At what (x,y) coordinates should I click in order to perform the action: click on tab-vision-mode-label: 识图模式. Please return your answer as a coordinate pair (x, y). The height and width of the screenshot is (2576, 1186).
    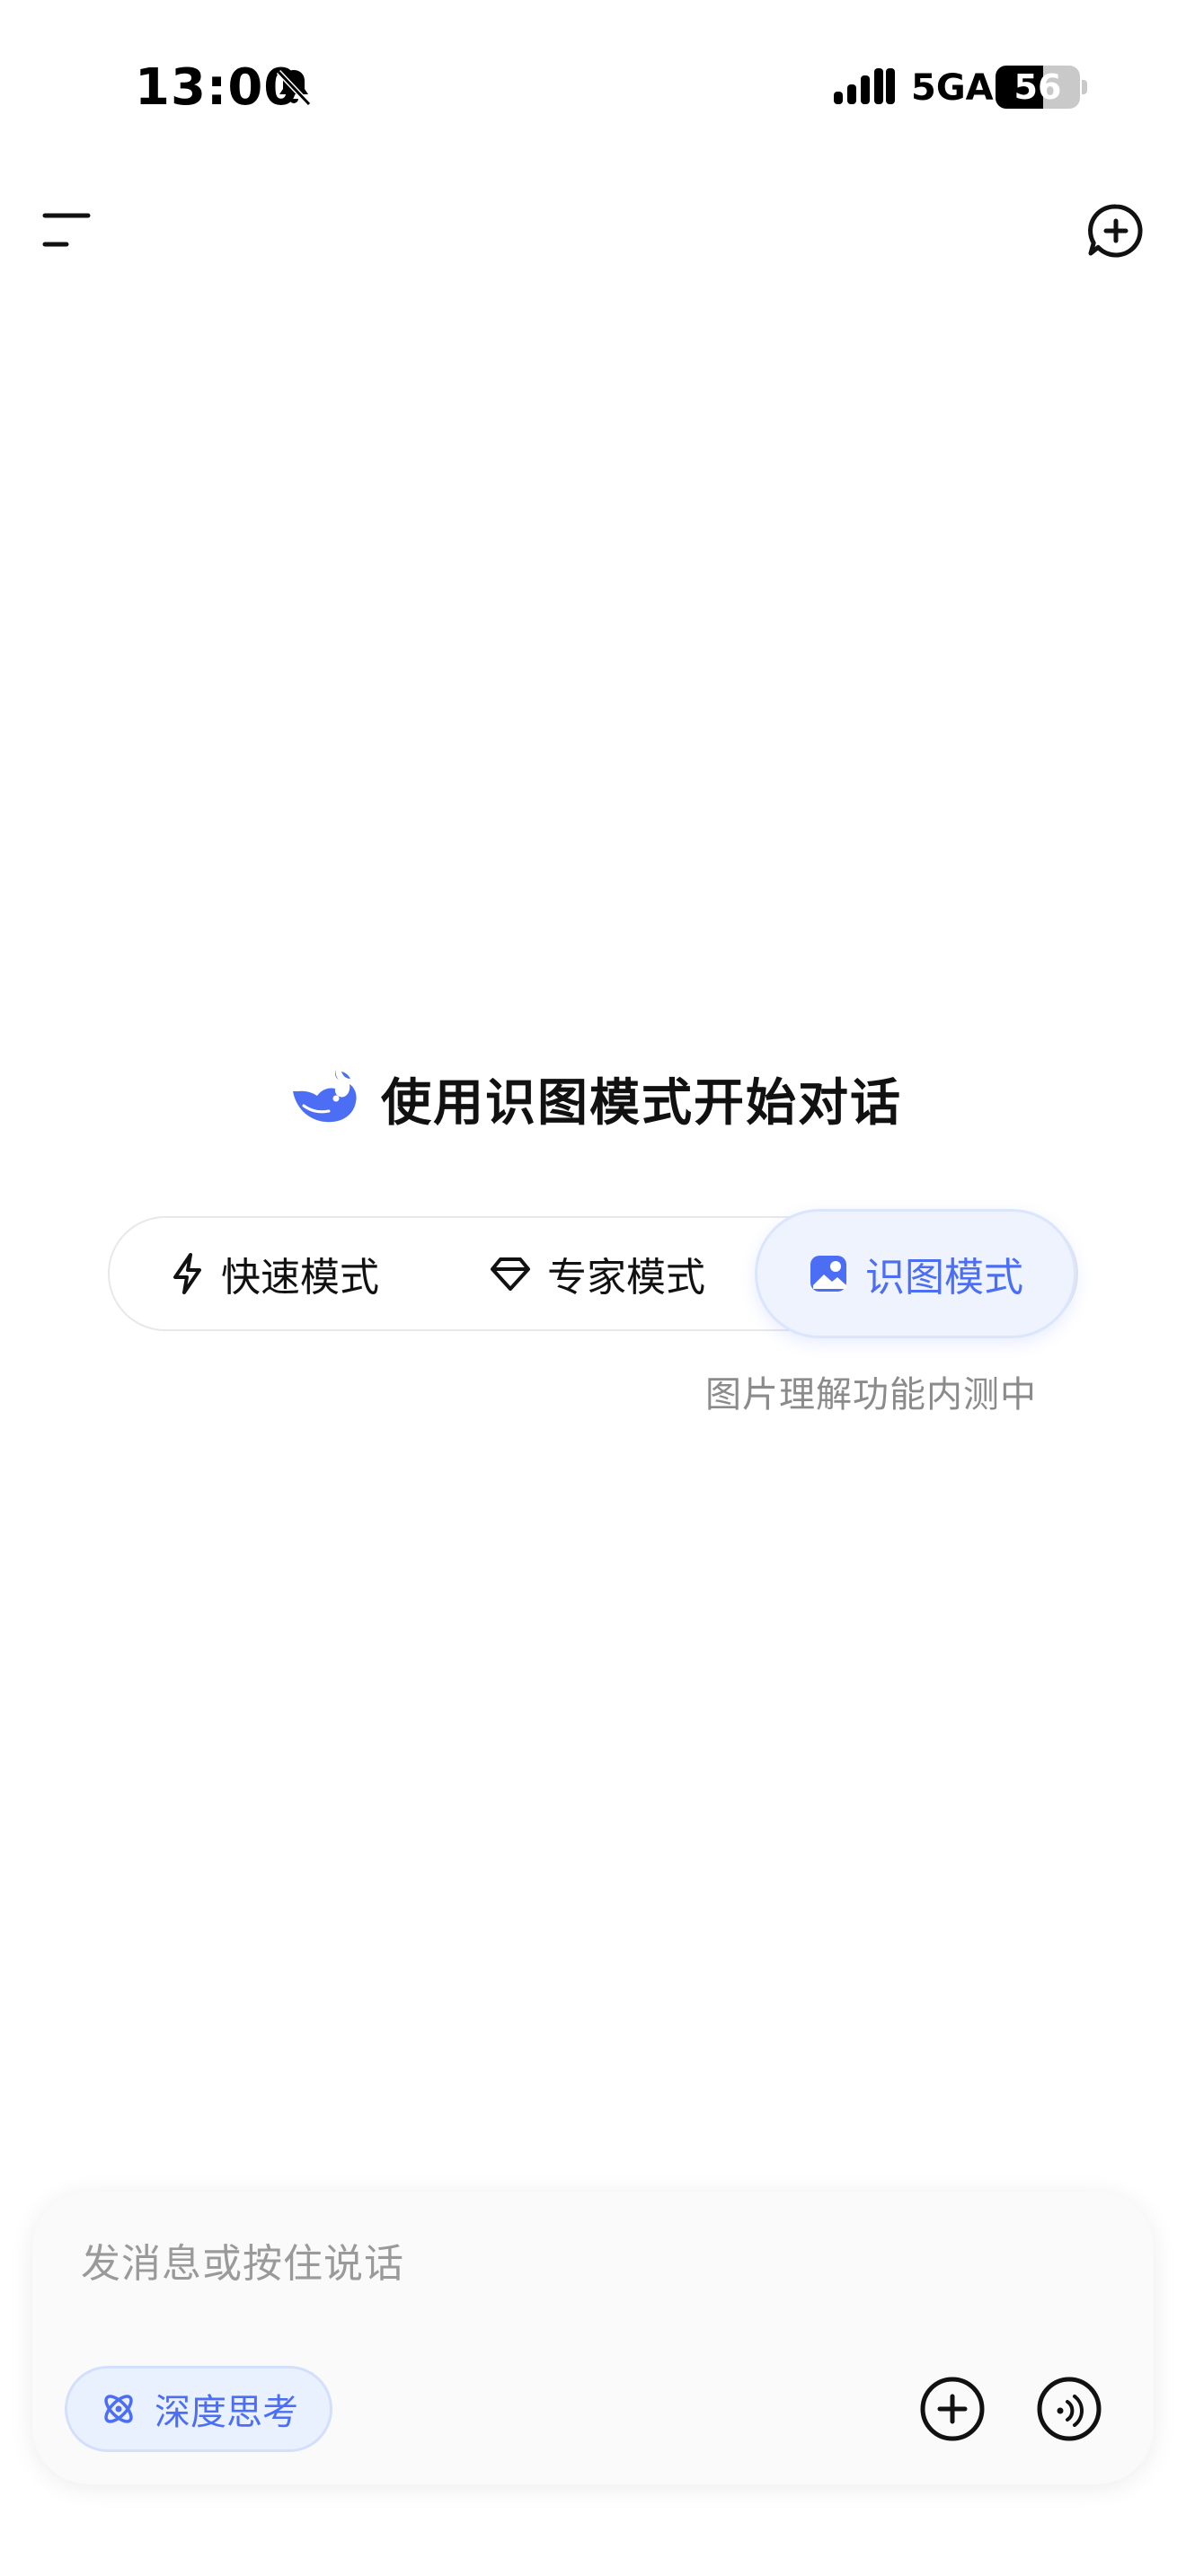
    Looking at the image, I should click on (944, 1278).